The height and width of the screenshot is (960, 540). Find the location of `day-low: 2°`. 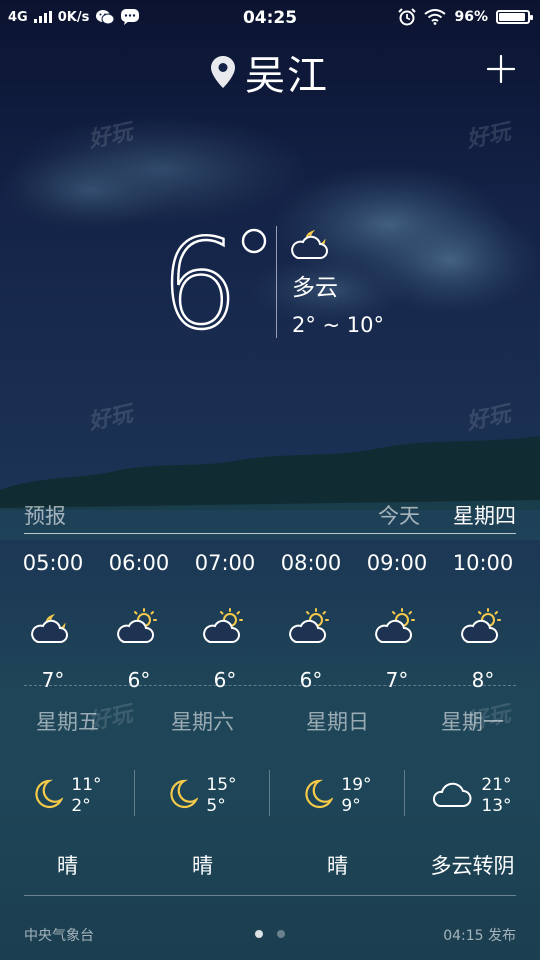

day-low: 2° is located at coordinates (81, 806).